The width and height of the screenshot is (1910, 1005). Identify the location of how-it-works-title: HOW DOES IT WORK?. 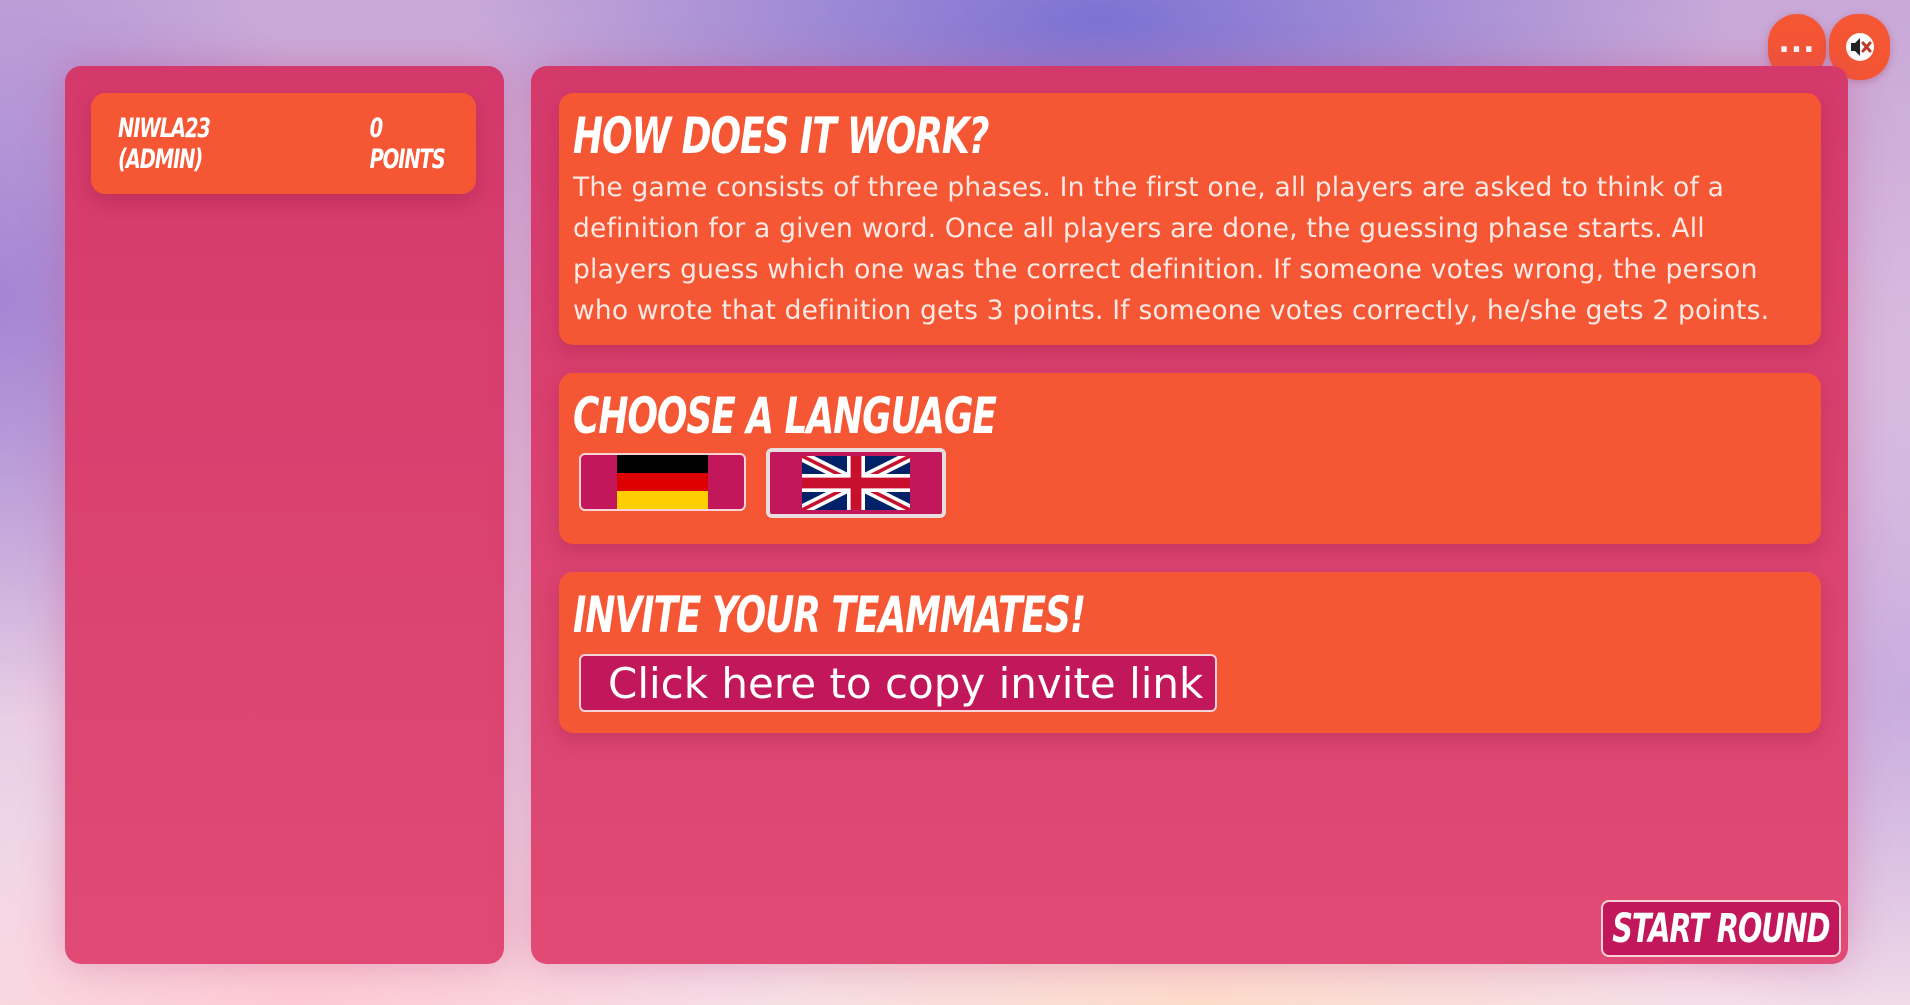
(781, 136).